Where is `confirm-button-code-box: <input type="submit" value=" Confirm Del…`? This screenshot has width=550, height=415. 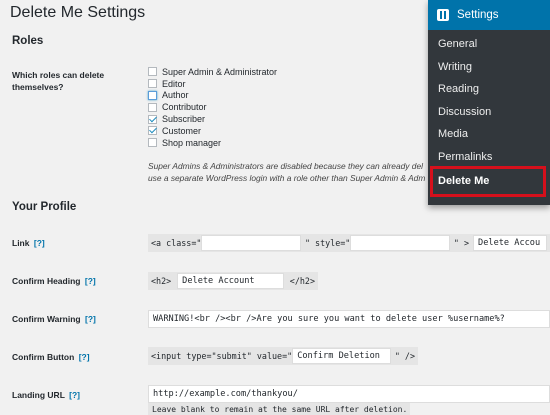
confirm-button-code-box: <input type="submit" value=" Confirm Del… is located at coordinates (283, 356).